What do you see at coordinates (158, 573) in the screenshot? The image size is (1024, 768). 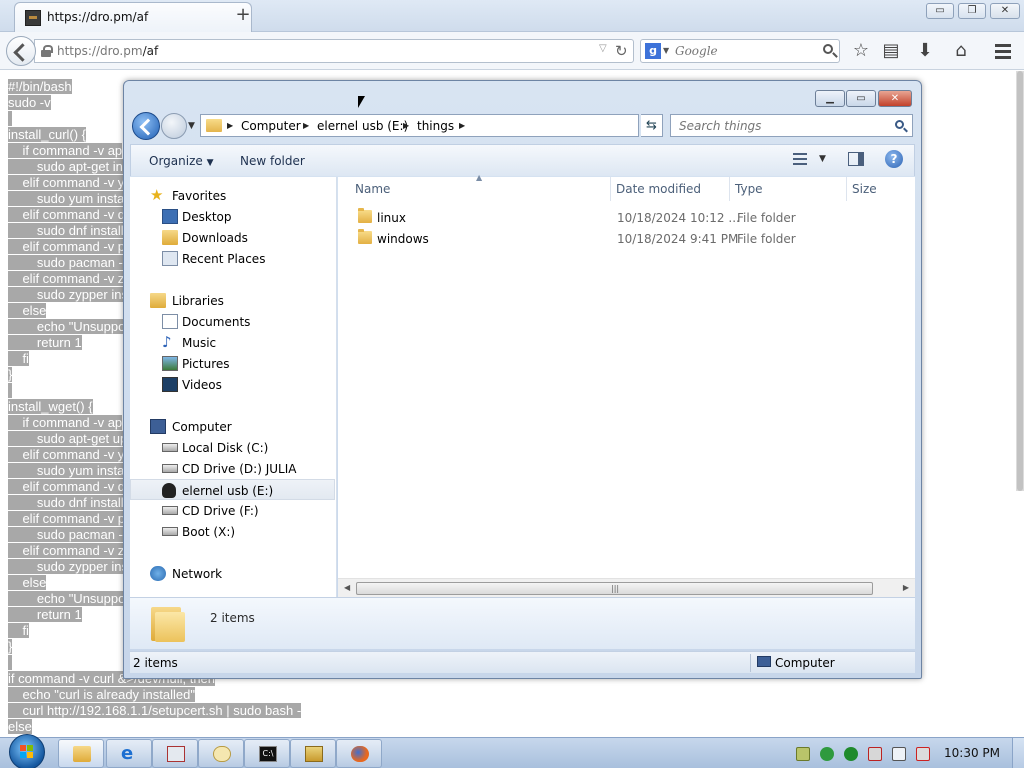 I see `network-icon` at bounding box center [158, 573].